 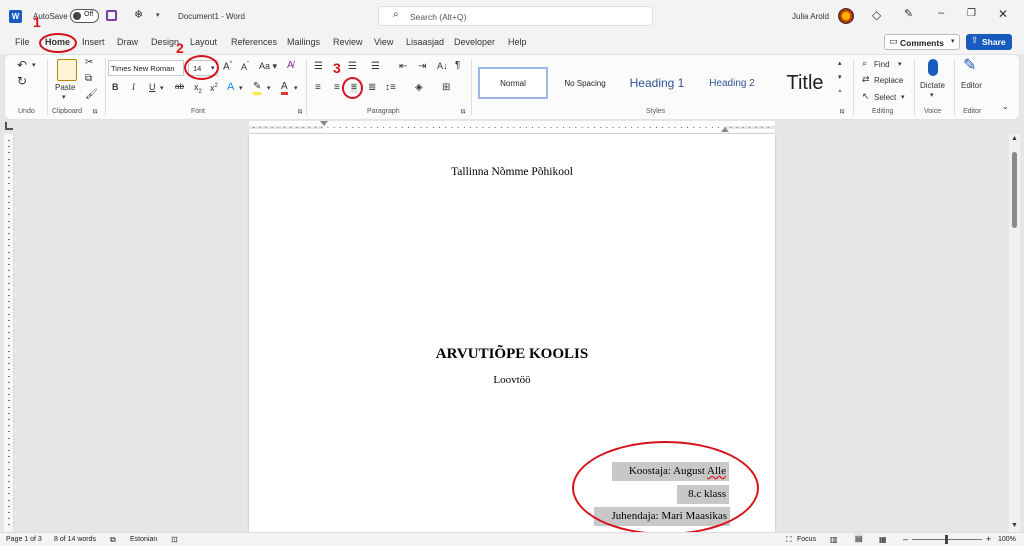 What do you see at coordinates (303, 42) in the screenshot?
I see `menu-mailings: Mailings` at bounding box center [303, 42].